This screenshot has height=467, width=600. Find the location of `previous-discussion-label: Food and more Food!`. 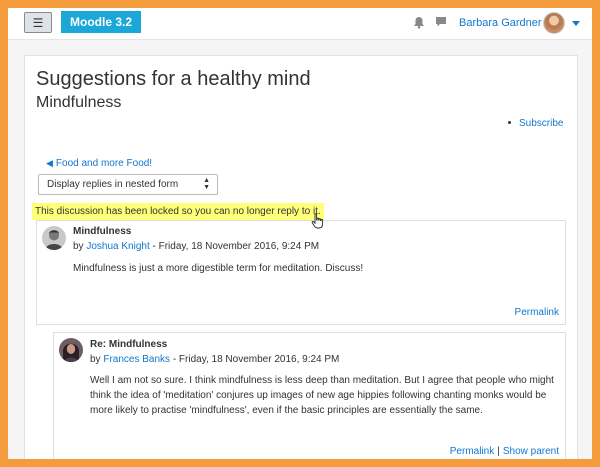

previous-discussion-label: Food and more Food! is located at coordinates (104, 163).